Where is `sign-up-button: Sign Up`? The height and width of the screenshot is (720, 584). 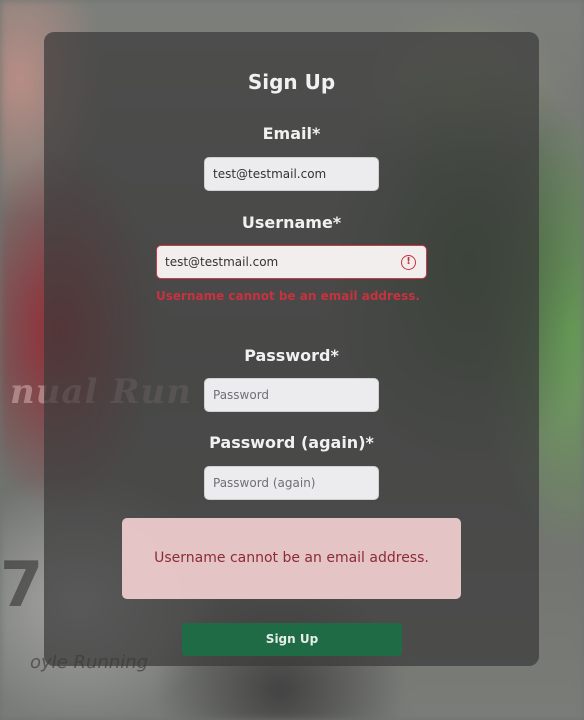
sign-up-button: Sign Up is located at coordinates (292, 639).